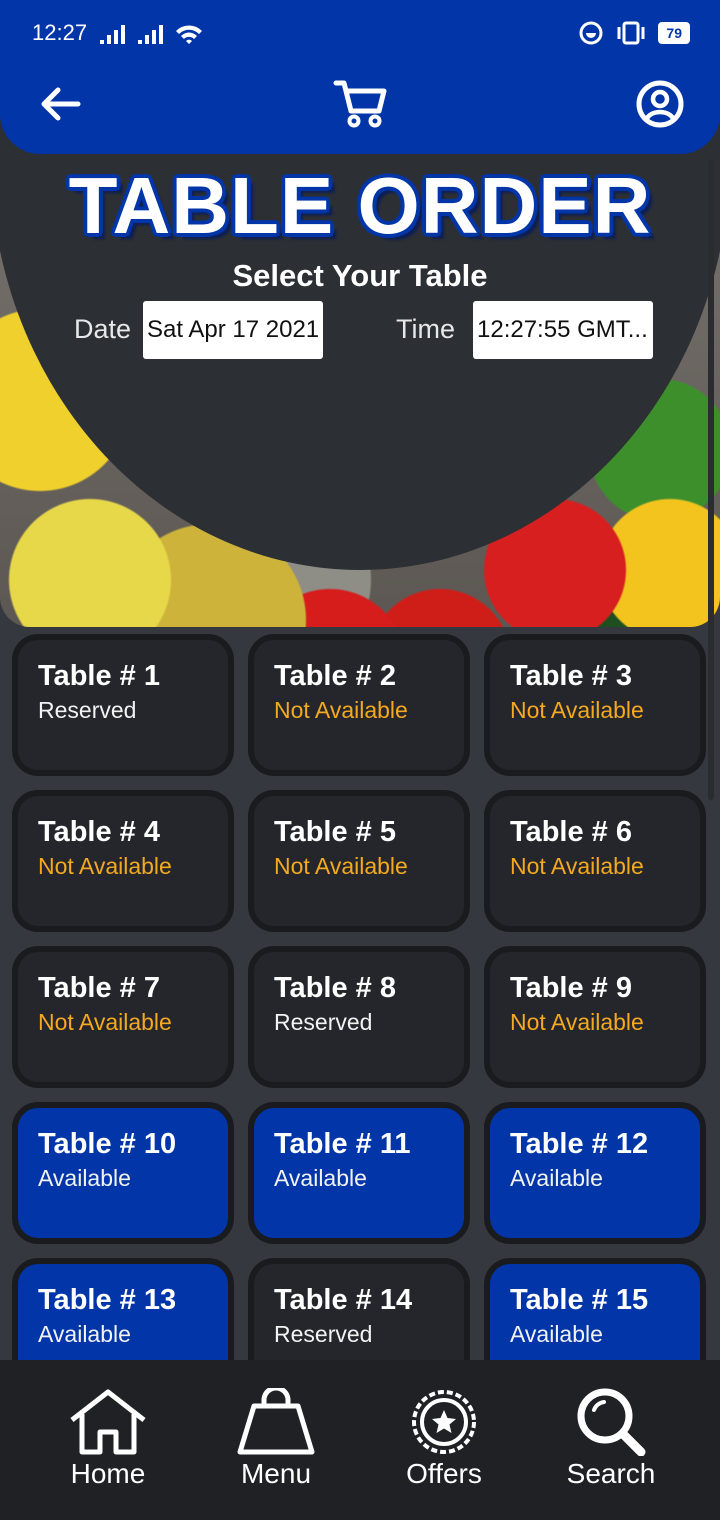 Image resolution: width=720 pixels, height=1520 pixels. Describe the element at coordinates (360, 205) in the screenshot. I see `page-title: TABLE ORDER` at that location.